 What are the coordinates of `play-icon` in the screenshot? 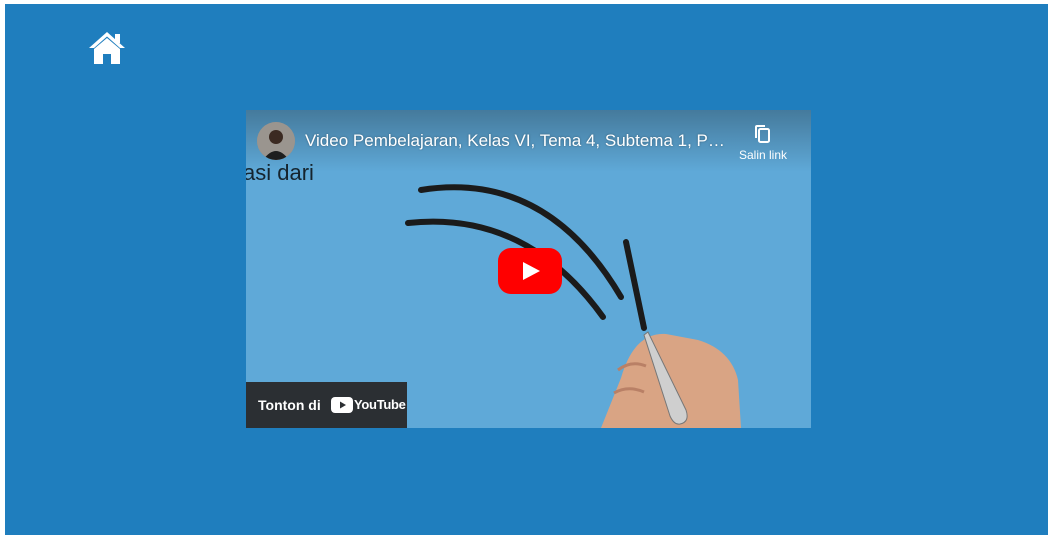 It's located at (530, 271).